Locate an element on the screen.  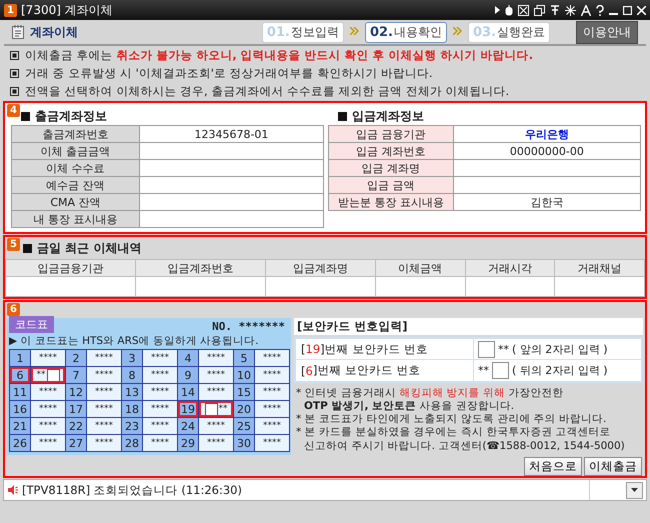
code-number: 26 is located at coordinates (20, 443).